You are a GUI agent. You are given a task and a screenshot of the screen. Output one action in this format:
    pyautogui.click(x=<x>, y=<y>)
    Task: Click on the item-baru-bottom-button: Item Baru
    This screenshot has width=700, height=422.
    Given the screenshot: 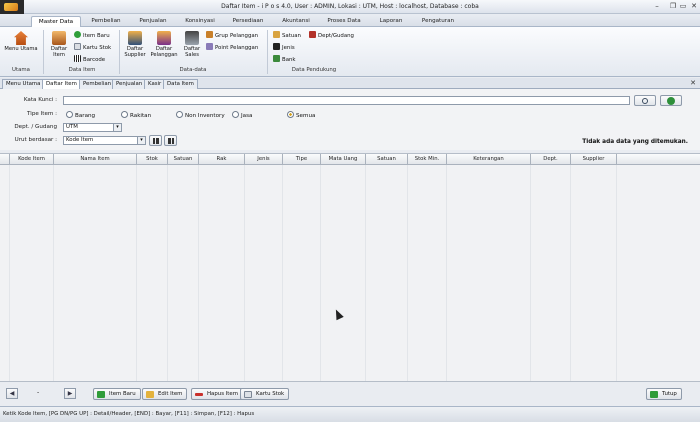 What is the action you would take?
    pyautogui.click(x=117, y=394)
    